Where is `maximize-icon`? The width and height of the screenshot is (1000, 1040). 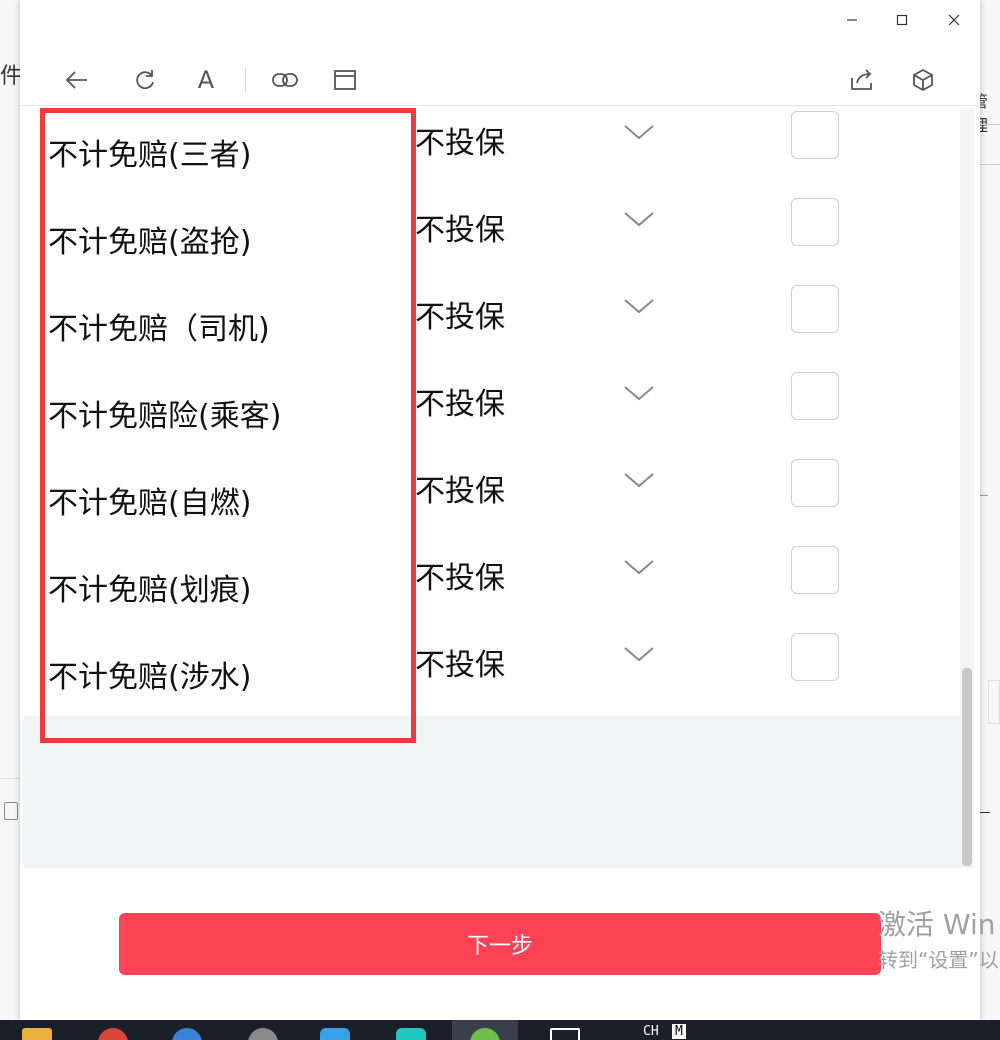 maximize-icon is located at coordinates (902, 20).